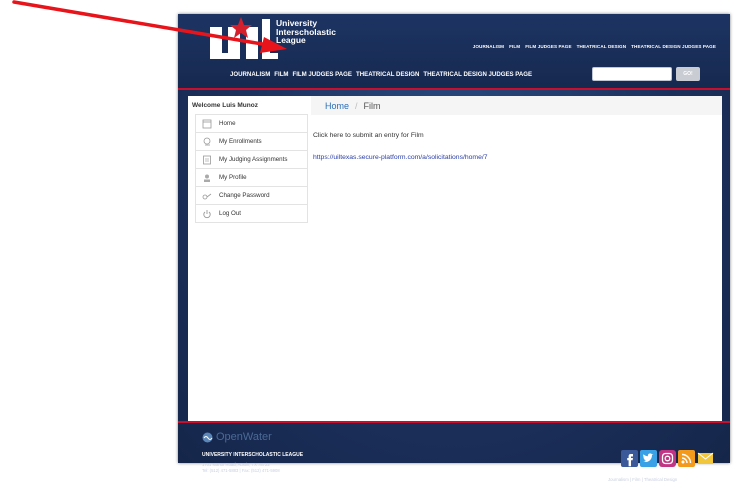  What do you see at coordinates (207, 178) in the screenshot?
I see `profile-icon` at bounding box center [207, 178].